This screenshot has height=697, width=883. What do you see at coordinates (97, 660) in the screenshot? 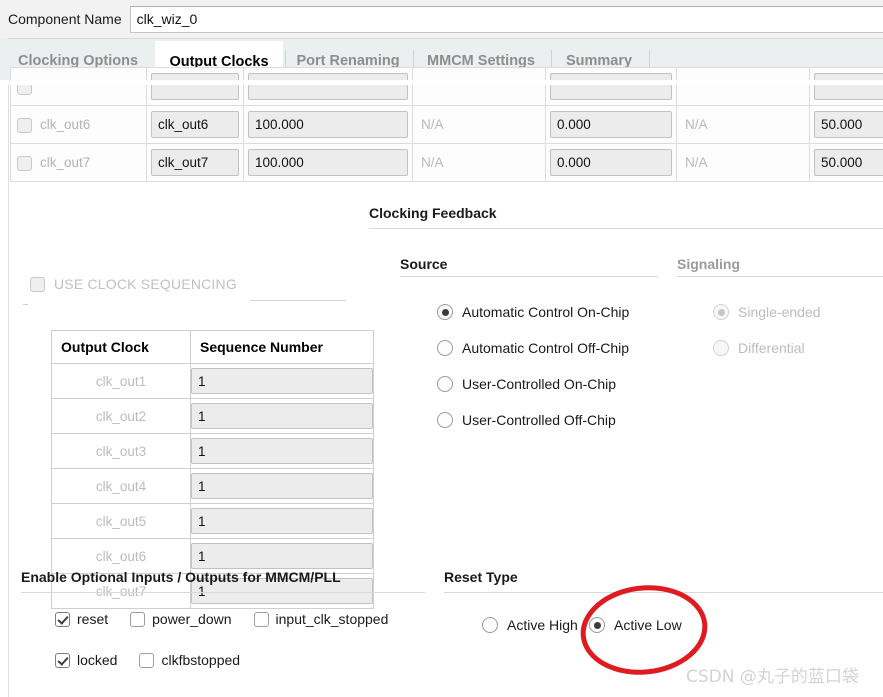
I see `locked-label: locked` at bounding box center [97, 660].